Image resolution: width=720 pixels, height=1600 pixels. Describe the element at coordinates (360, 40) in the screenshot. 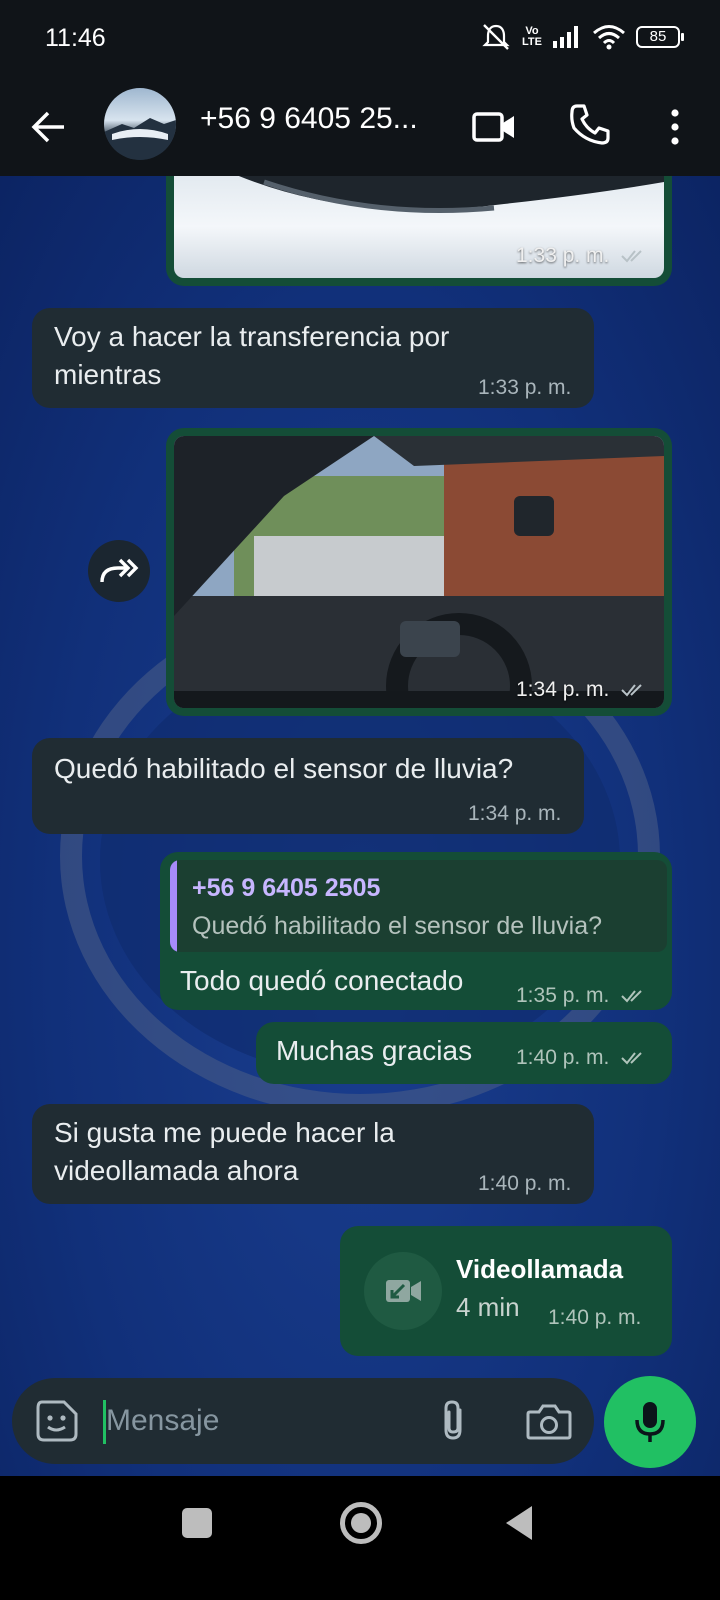

I see `status-bar: 11:46 Vo LTE 85` at that location.